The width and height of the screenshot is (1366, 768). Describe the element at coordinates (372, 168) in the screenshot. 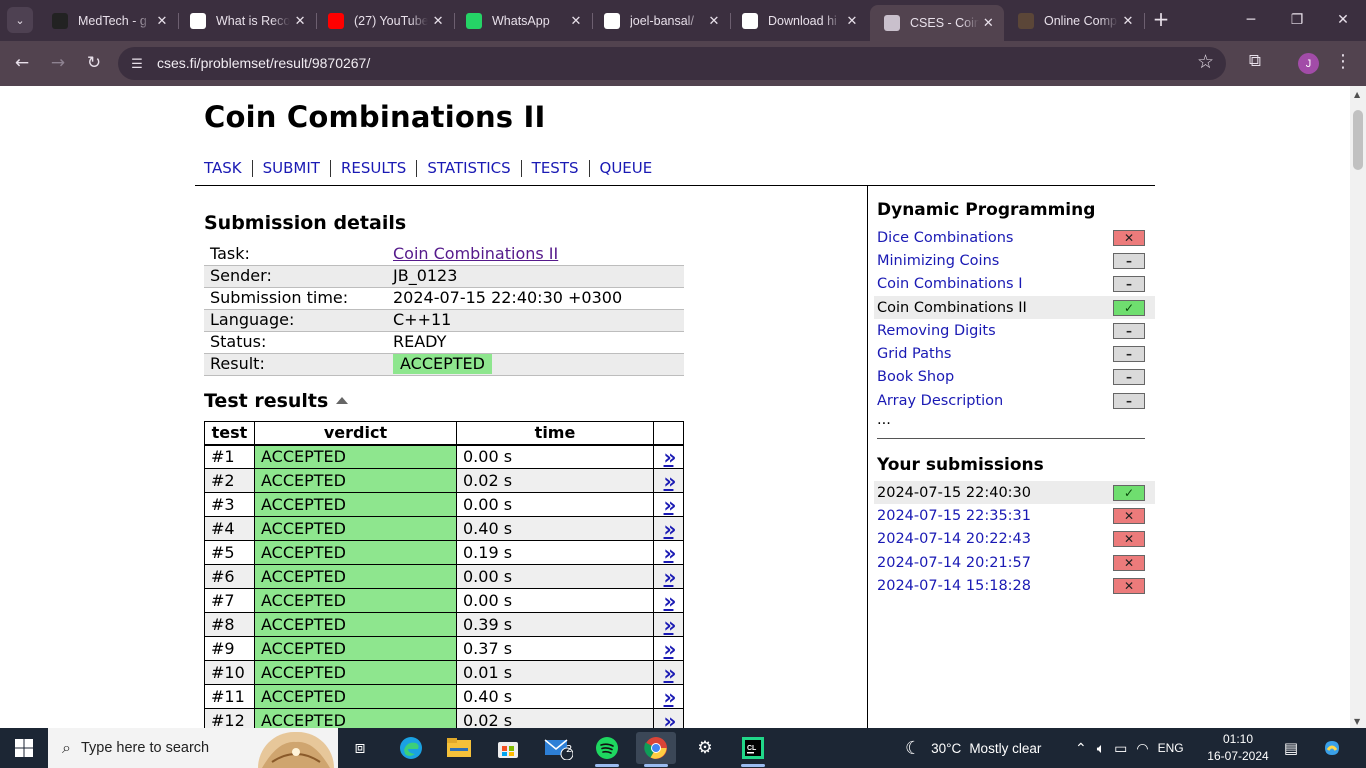

I see `nav-results: RESULTS` at that location.